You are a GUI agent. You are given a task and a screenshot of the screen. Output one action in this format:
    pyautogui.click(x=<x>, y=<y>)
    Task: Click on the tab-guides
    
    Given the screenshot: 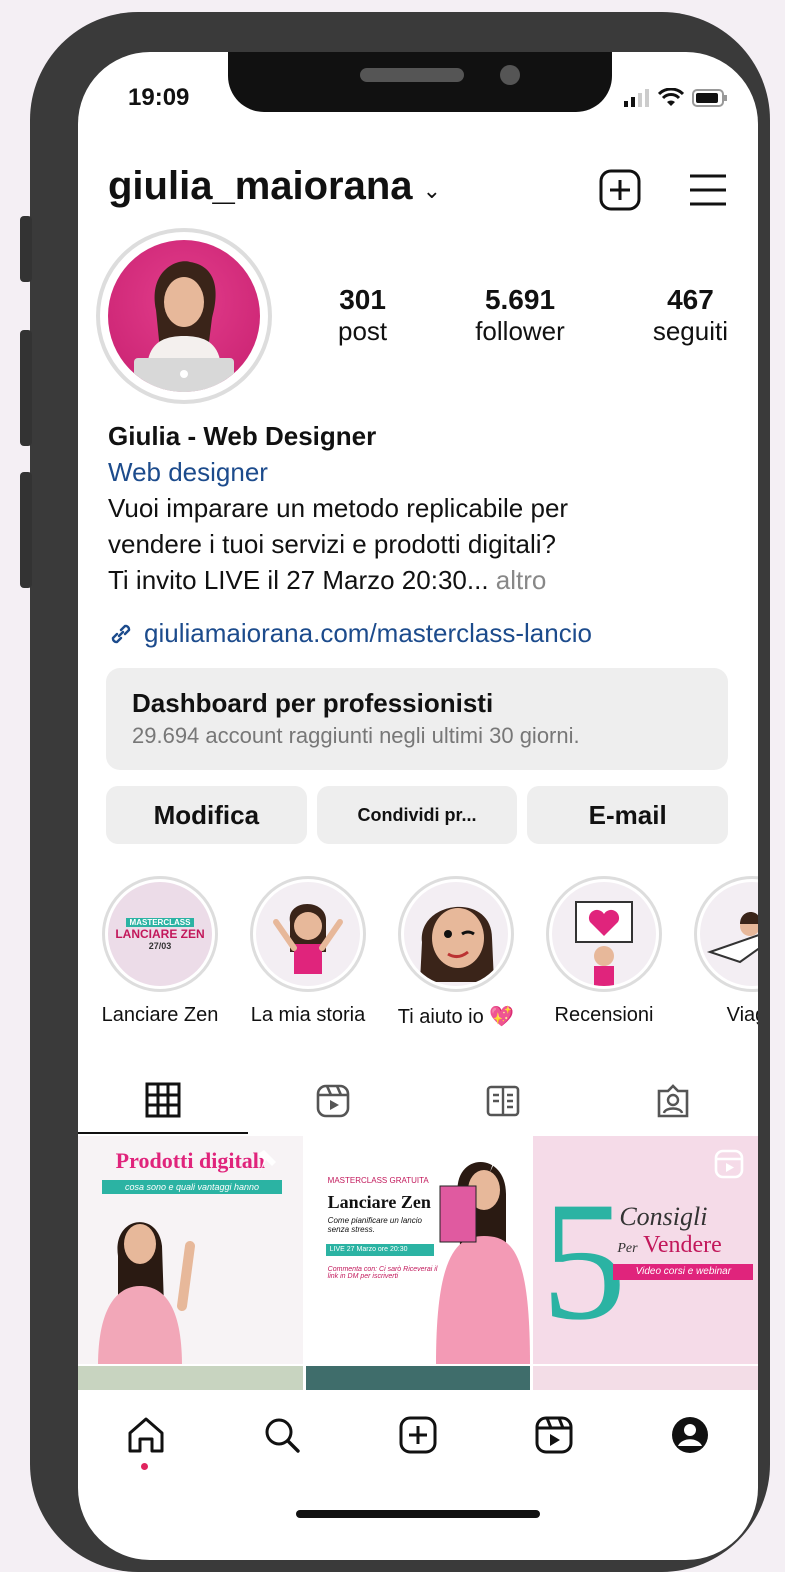 What is the action you would take?
    pyautogui.click(x=503, y=1101)
    